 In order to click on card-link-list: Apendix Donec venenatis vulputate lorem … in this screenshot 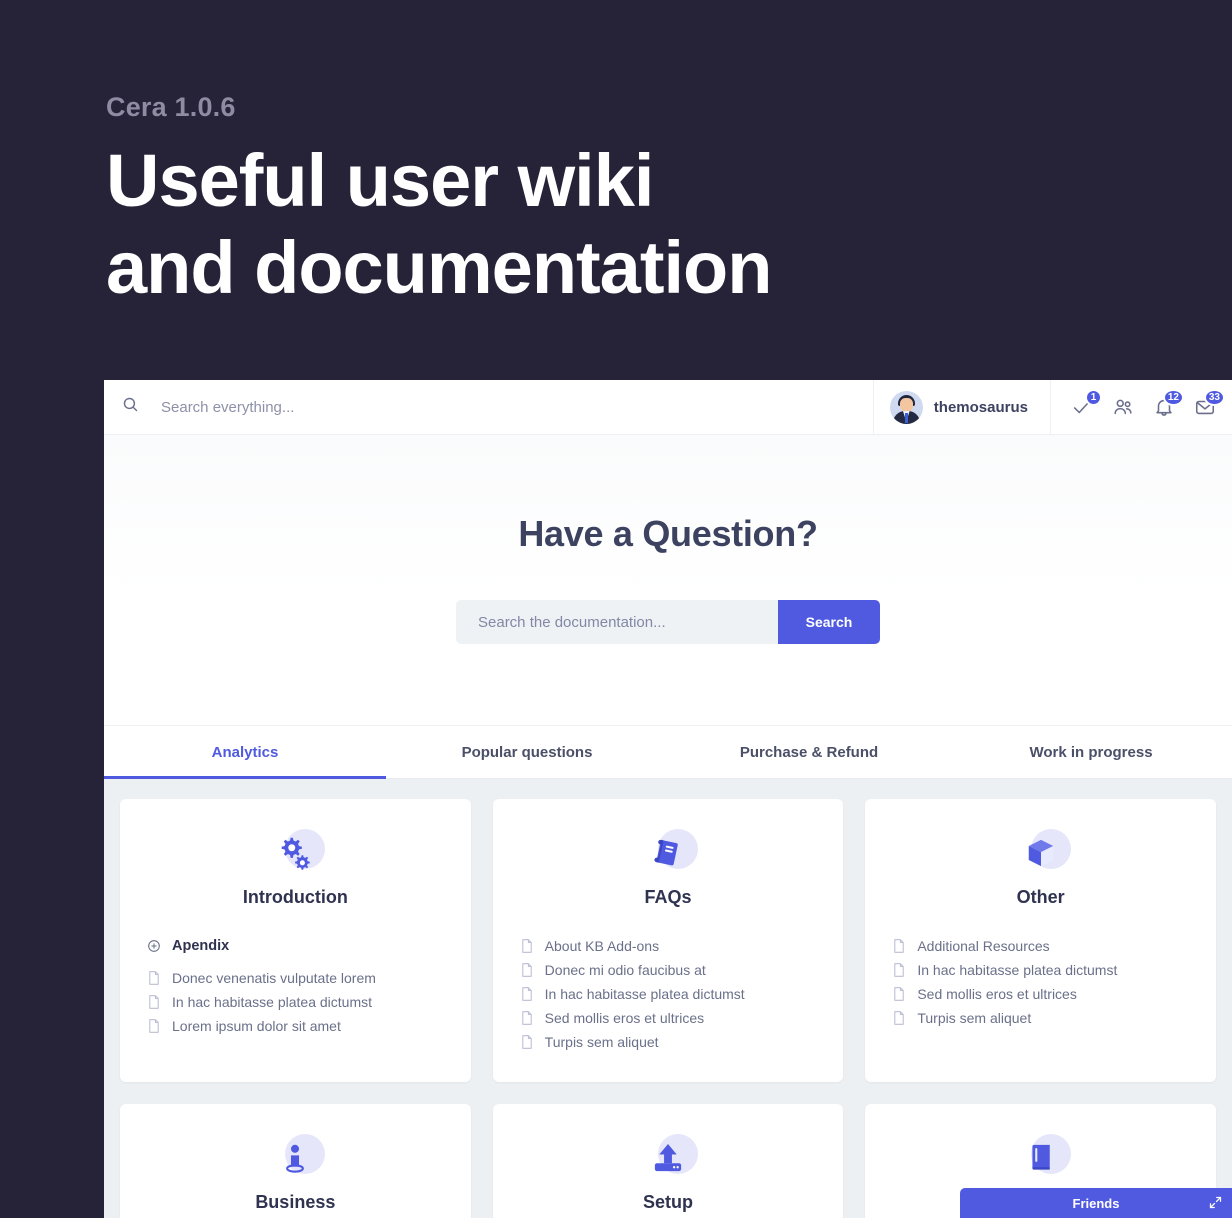, I will do `click(295, 986)`.